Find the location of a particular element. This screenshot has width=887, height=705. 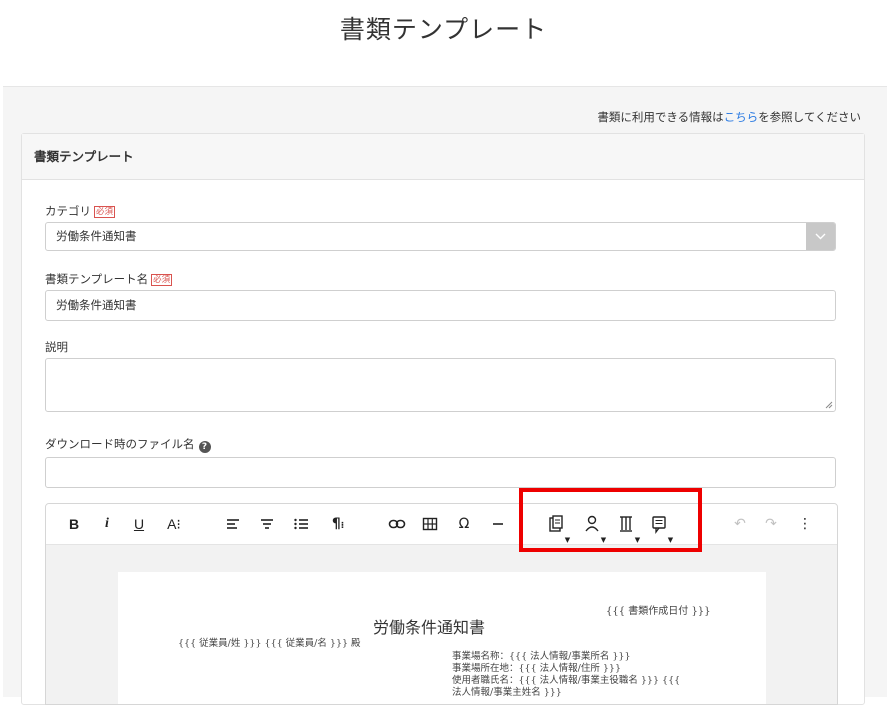

chevron-down-icon is located at coordinates (820, 236).